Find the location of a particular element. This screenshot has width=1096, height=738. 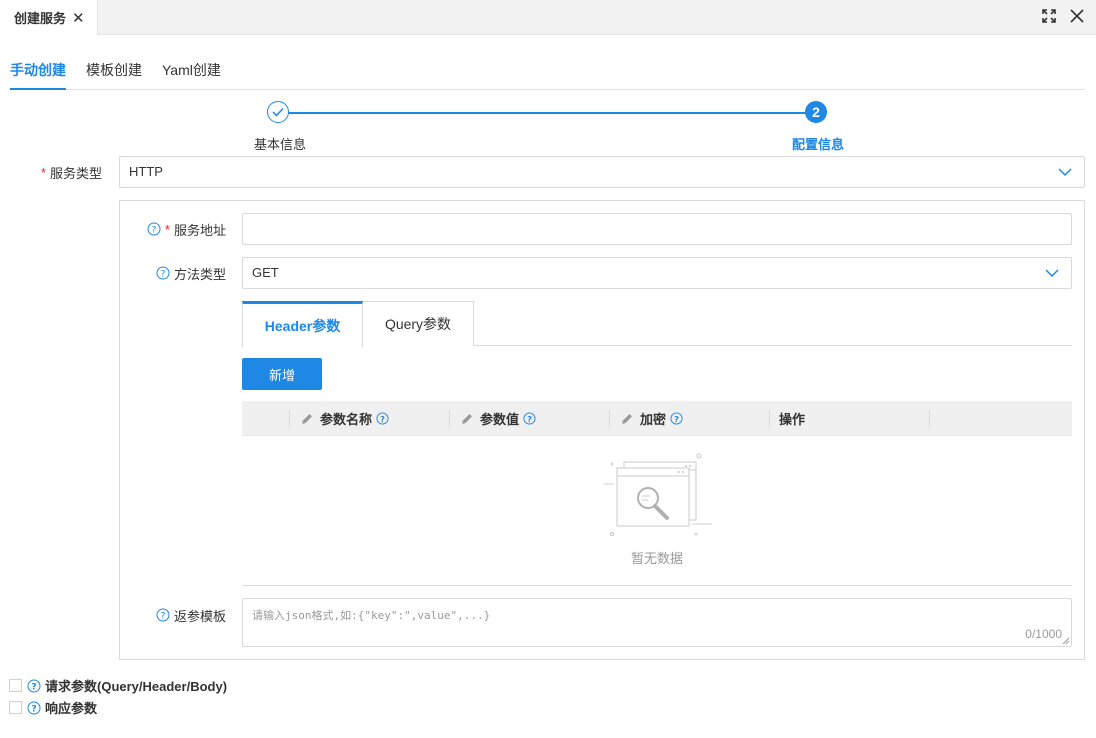

response-params-checkbox is located at coordinates (15, 707).